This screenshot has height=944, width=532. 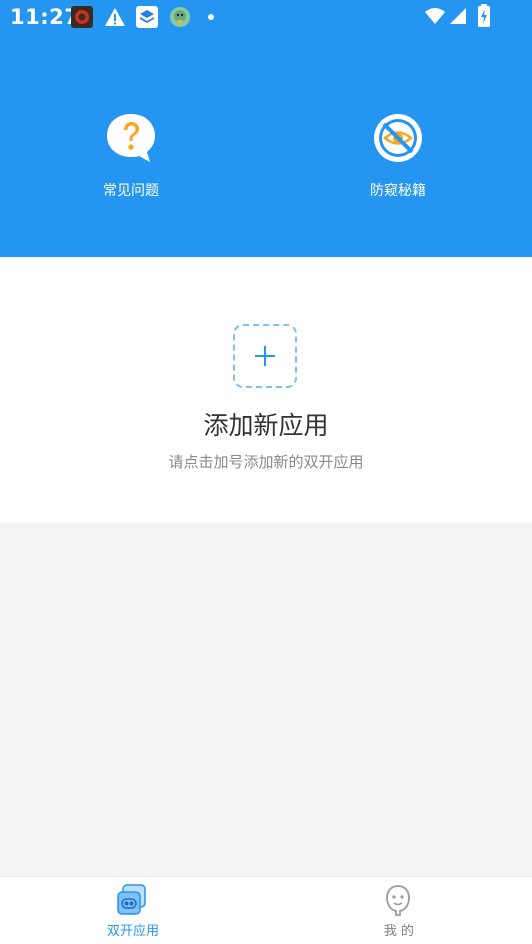 What do you see at coordinates (131, 899) in the screenshot?
I see `dual-apps-icon` at bounding box center [131, 899].